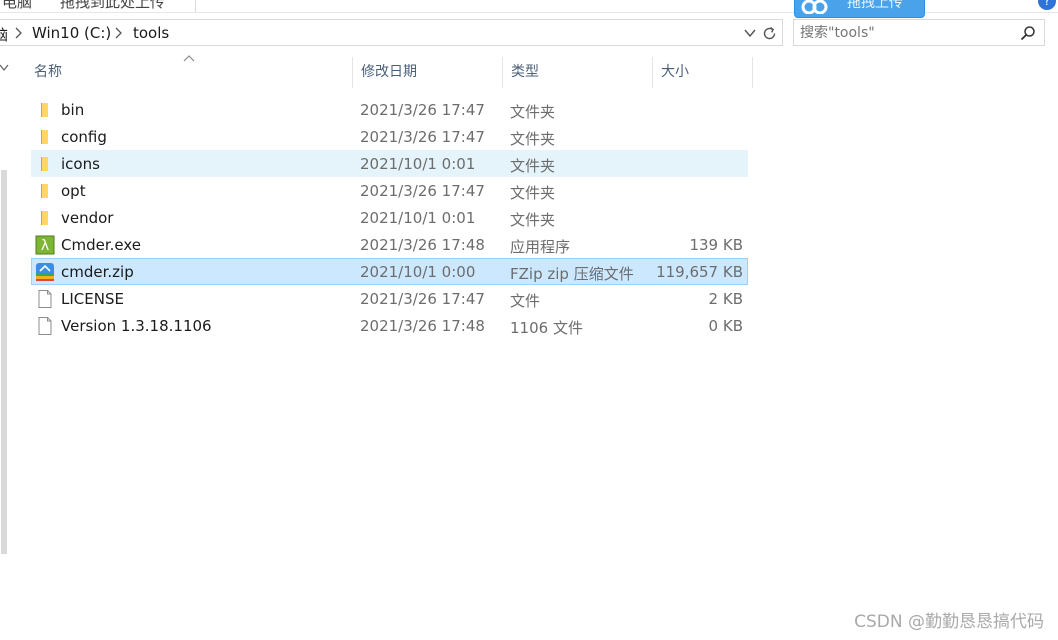  I want to click on breadcrumb-drive: Win10 (C:), so click(71, 33).